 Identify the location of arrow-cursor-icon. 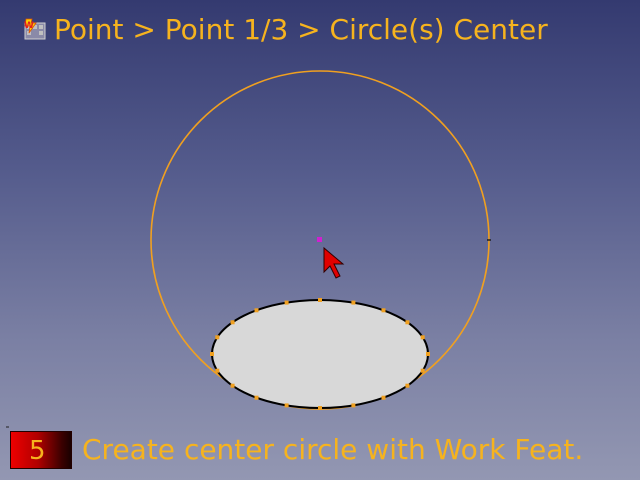
(334, 262).